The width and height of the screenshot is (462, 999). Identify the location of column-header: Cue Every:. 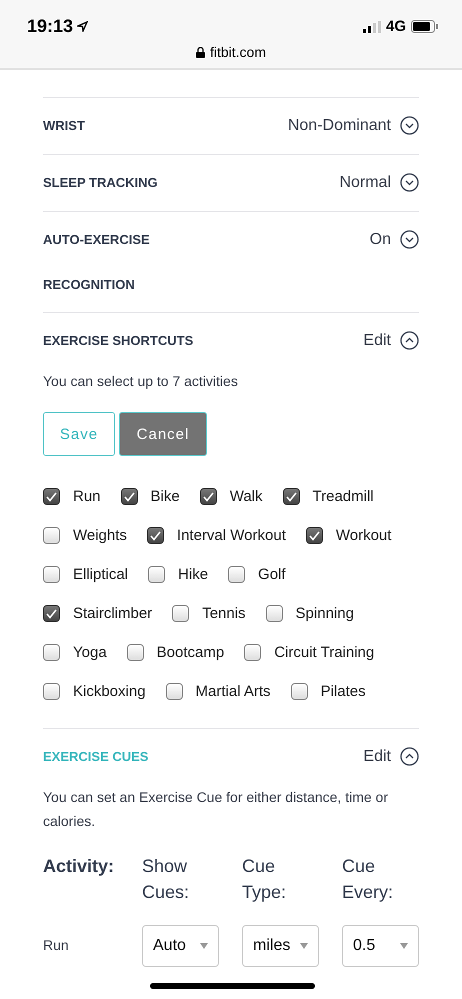
(368, 879).